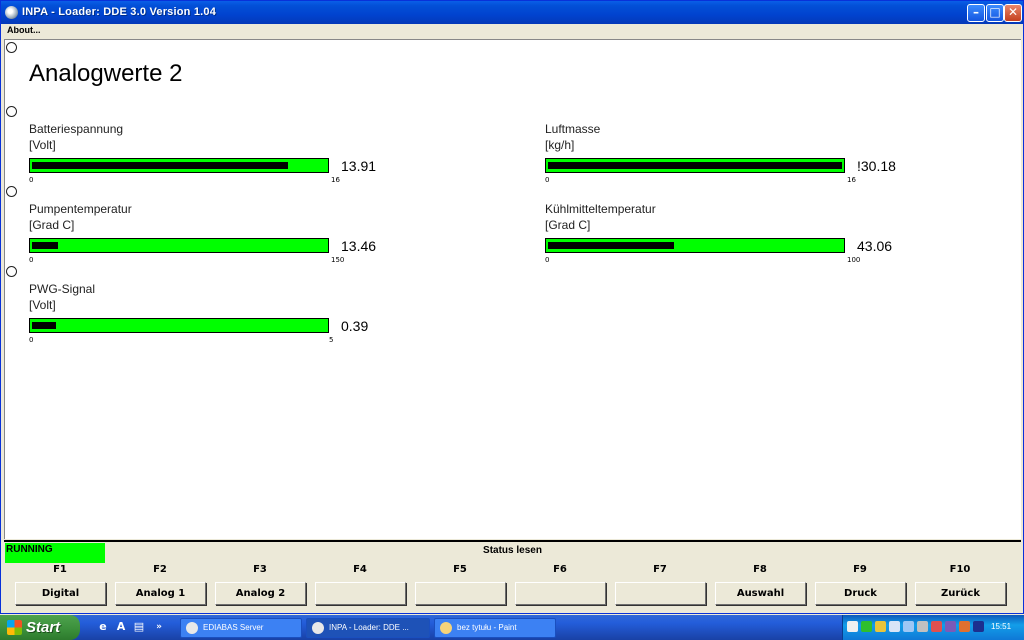 Image resolution: width=1024 pixels, height=640 pixels. What do you see at coordinates (876, 166) in the screenshot?
I see `gauge-value: !30.18` at bounding box center [876, 166].